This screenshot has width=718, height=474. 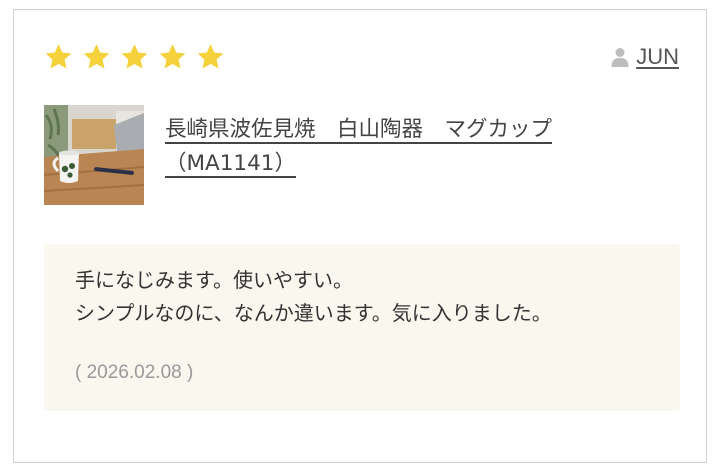 I want to click on review-text-line: シンプルなのに、なんか違います。気に入りました。, so click(x=313, y=313).